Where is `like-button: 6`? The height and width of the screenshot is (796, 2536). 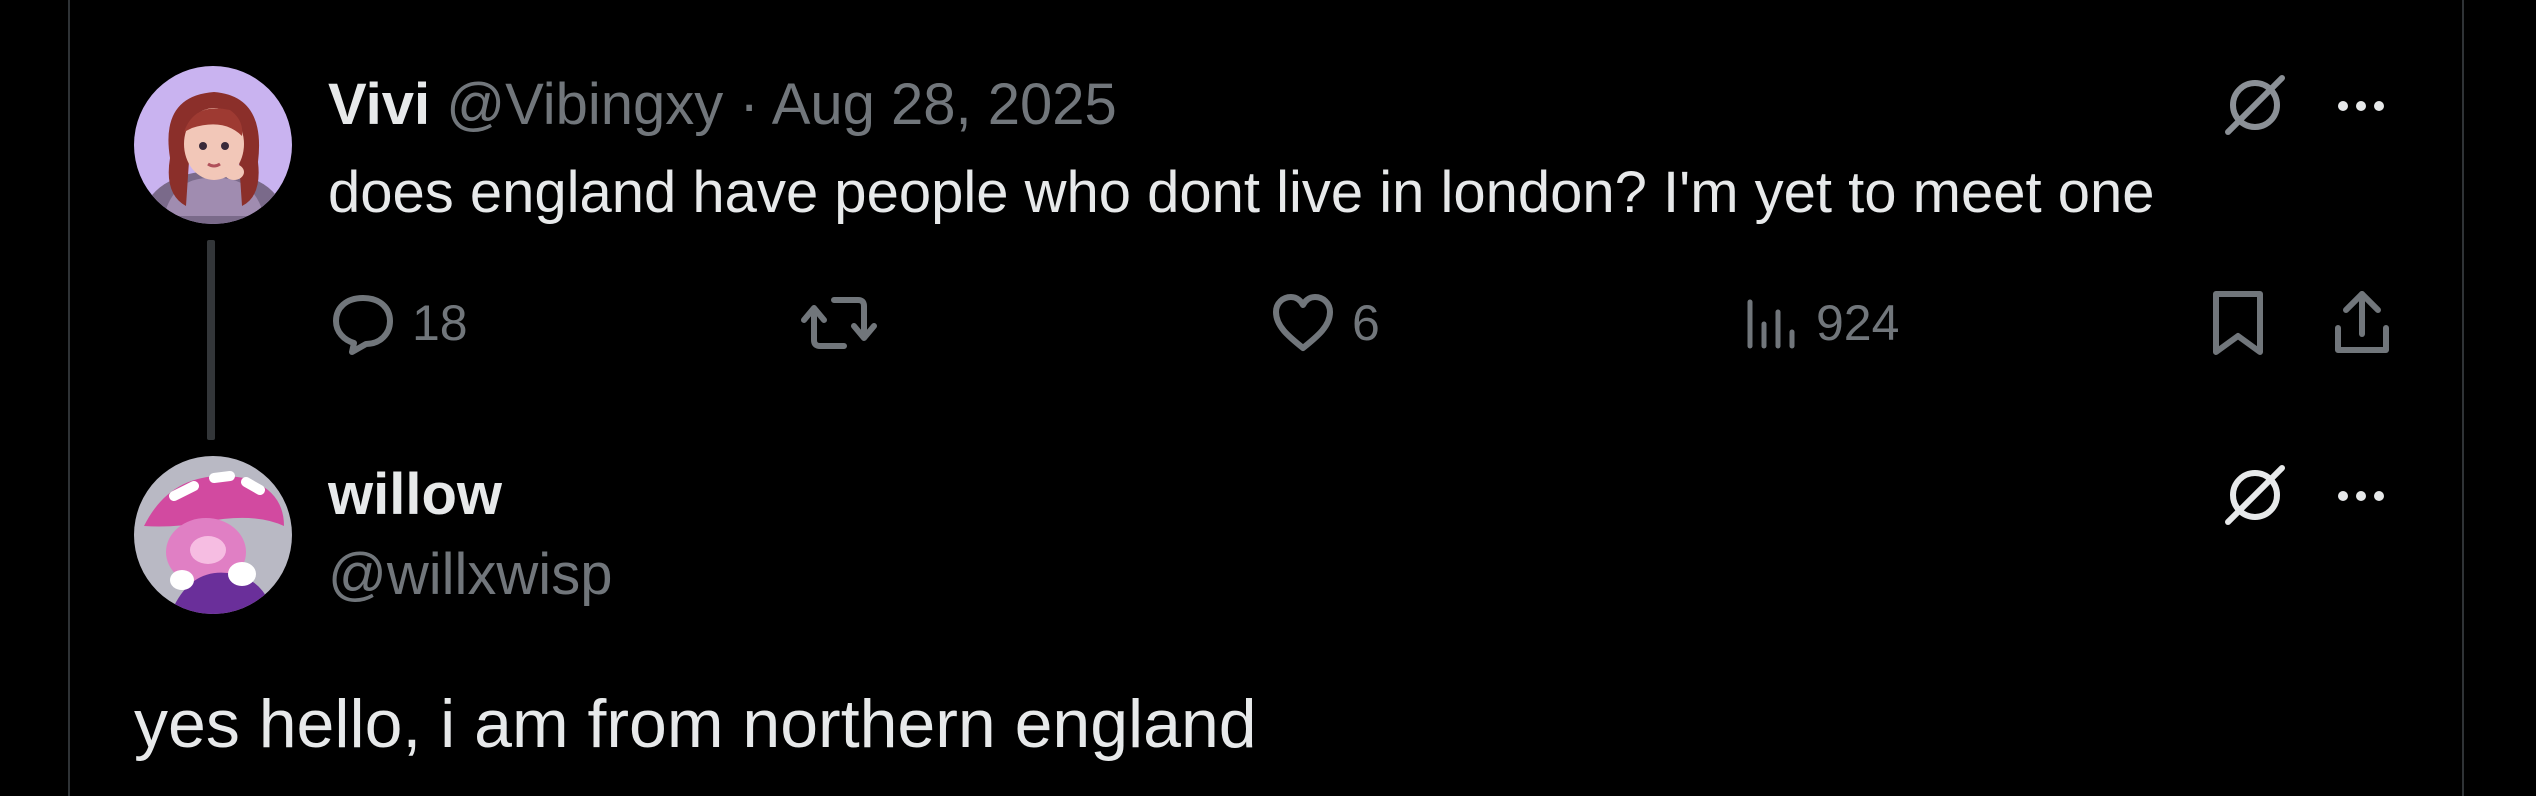
like-button: 6 is located at coordinates (1324, 323).